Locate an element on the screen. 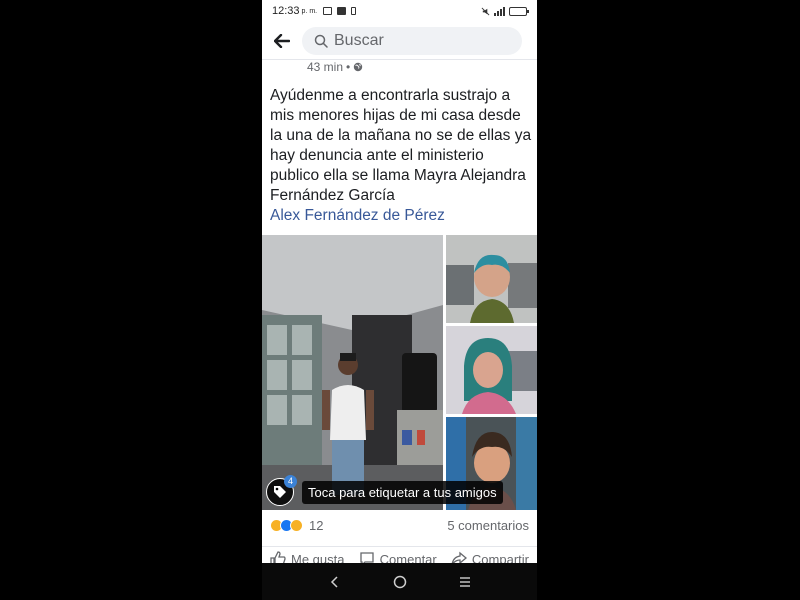  nav-home-icon is located at coordinates (399, 581).